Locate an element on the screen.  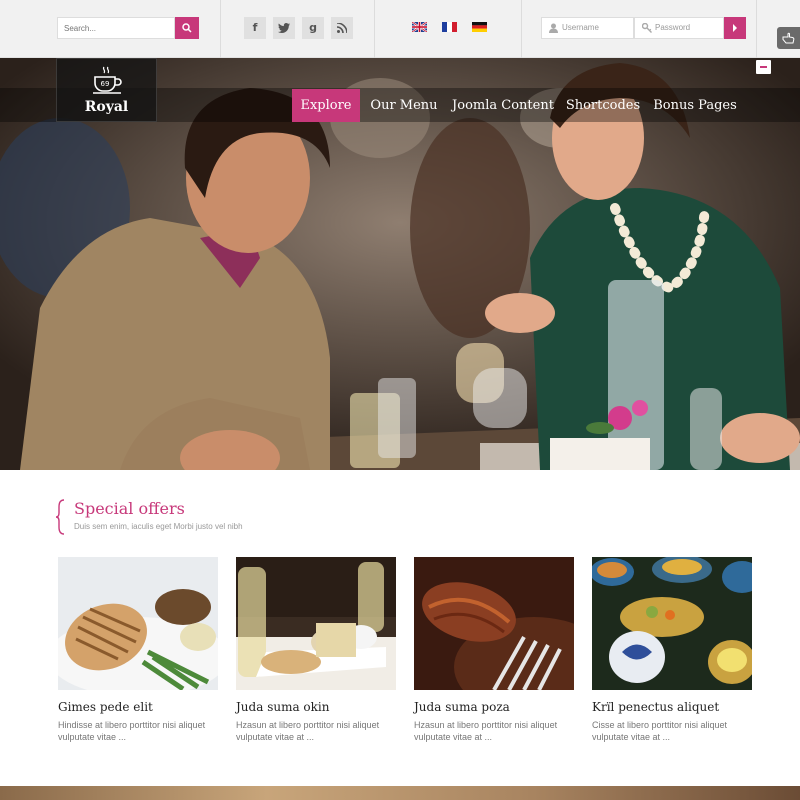
collapse-button is located at coordinates (763, 67).